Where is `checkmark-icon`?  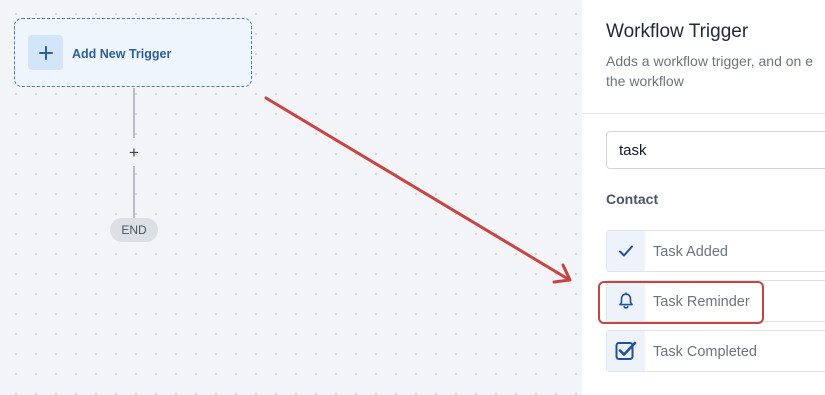
checkmark-icon is located at coordinates (626, 251).